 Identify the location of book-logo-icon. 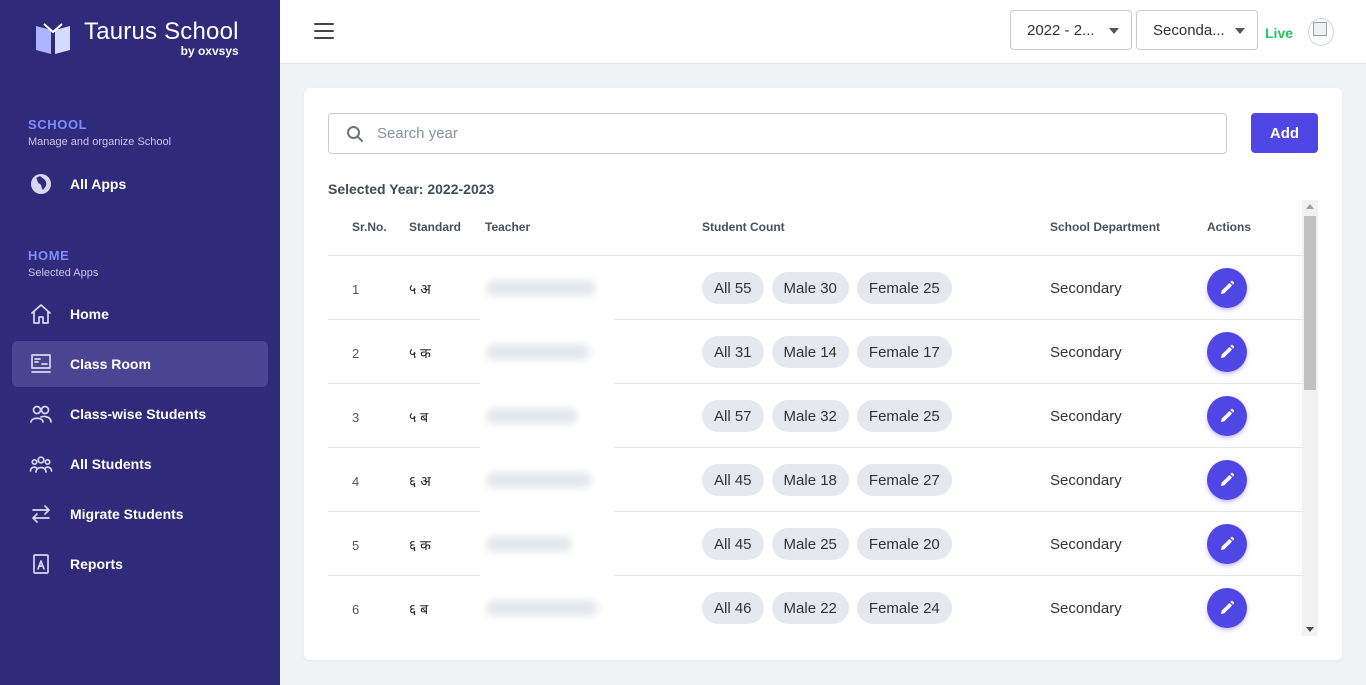
(53, 38).